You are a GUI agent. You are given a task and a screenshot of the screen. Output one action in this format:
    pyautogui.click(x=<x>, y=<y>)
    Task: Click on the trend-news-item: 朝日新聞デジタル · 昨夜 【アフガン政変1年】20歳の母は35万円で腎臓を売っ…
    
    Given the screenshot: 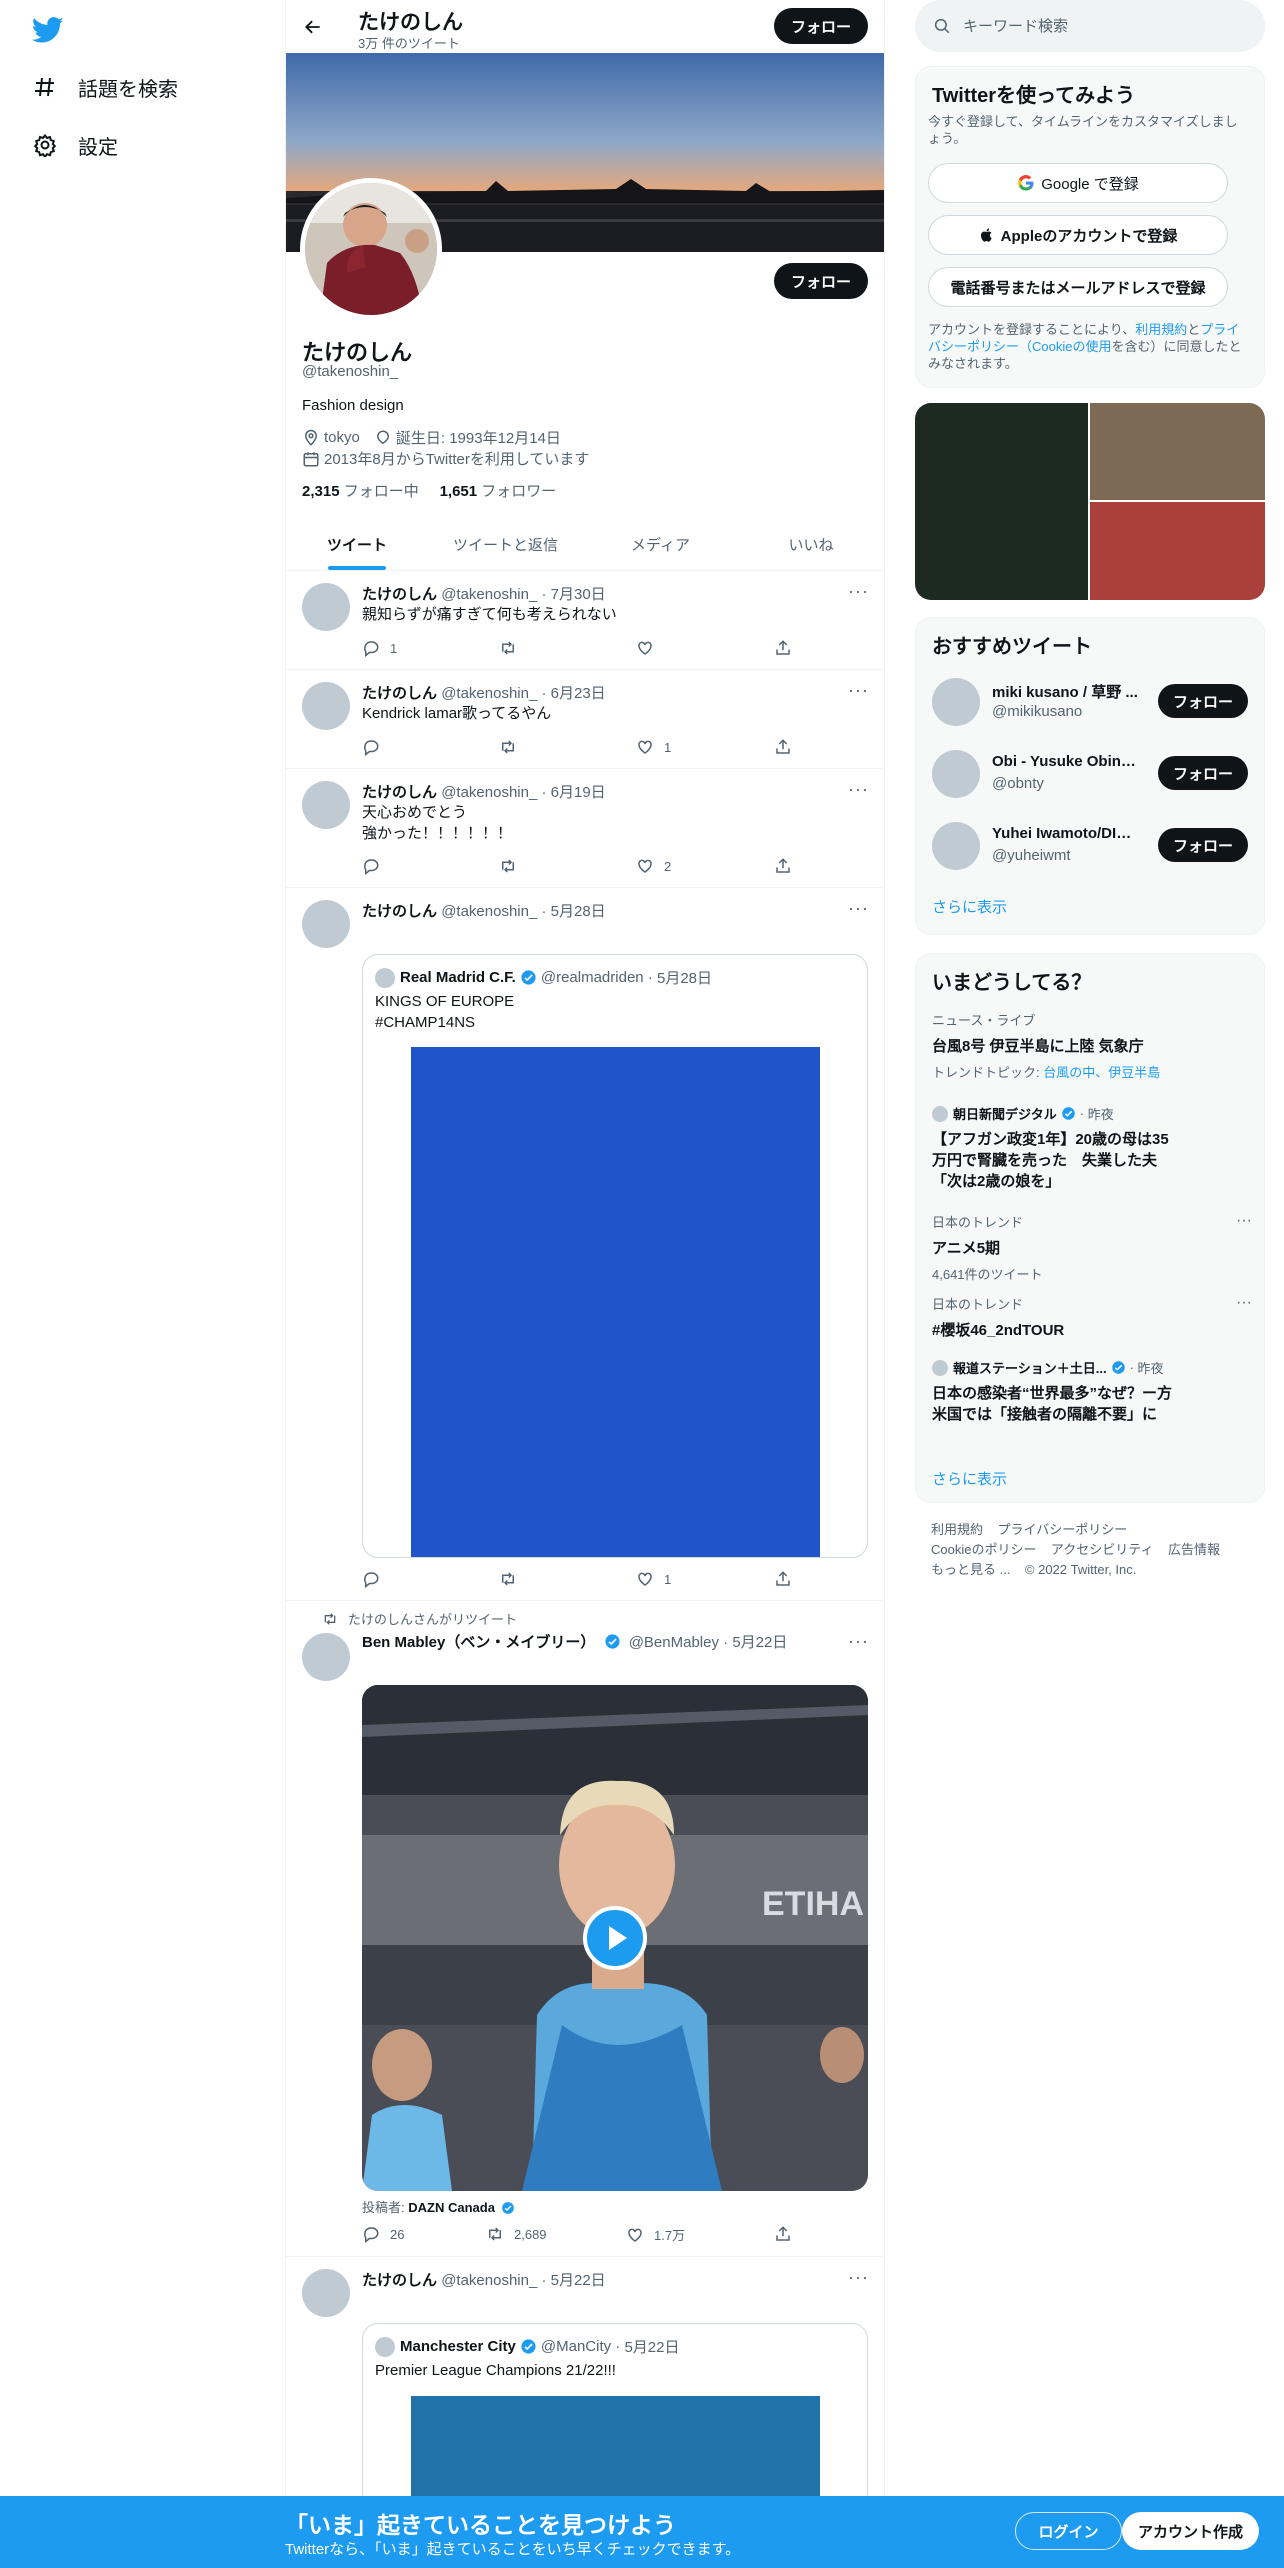 What is the action you would take?
    pyautogui.click(x=1092, y=1148)
    